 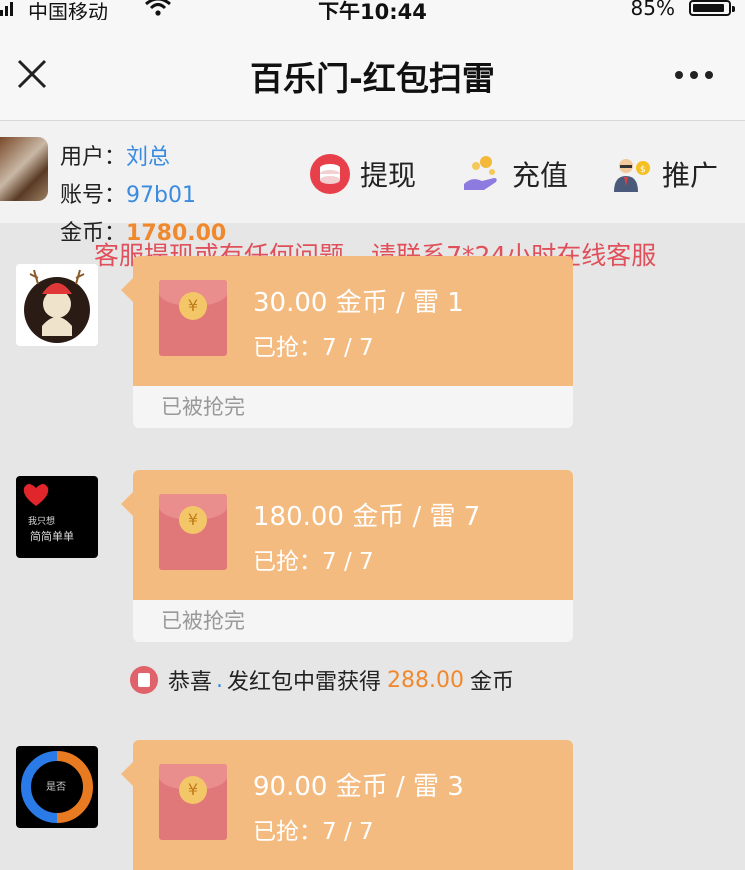 What do you see at coordinates (57, 305) in the screenshot?
I see `sender-avatar` at bounding box center [57, 305].